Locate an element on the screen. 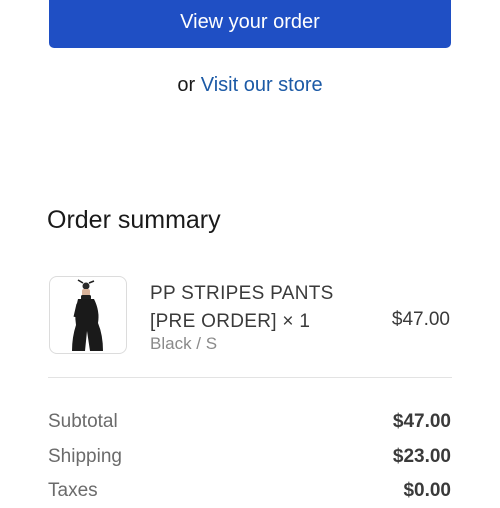 This screenshot has height=508, width=500. product-price: $47.00 is located at coordinates (420, 319).